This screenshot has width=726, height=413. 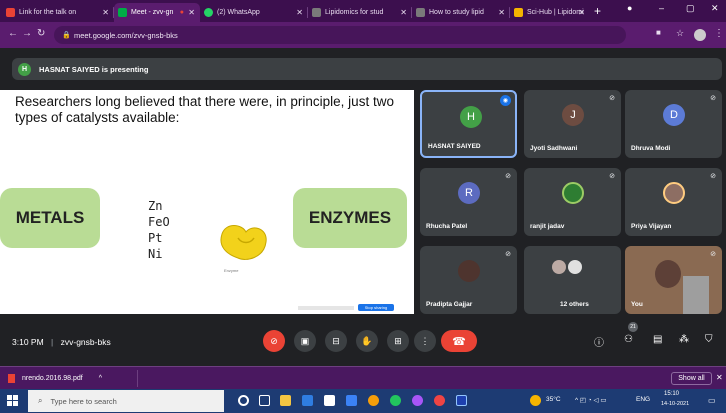 I want to click on profile-avatar, so click(x=700, y=35).